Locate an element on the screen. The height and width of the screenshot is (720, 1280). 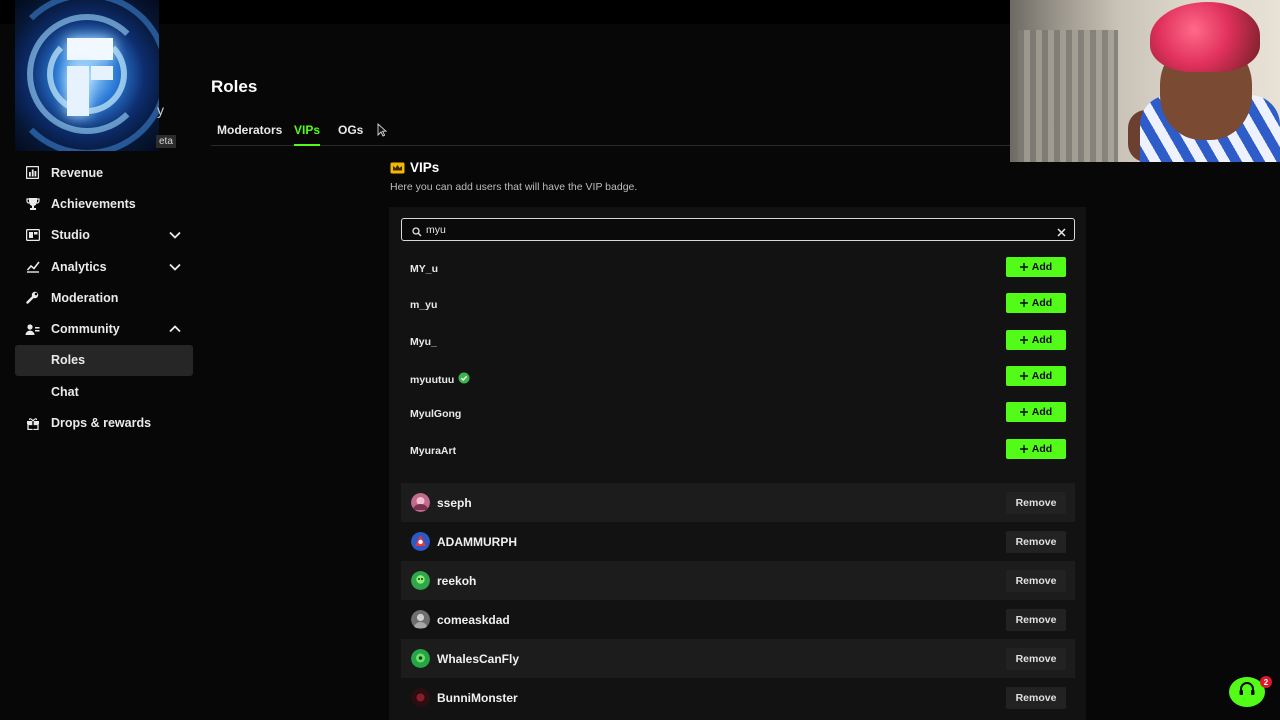
sidebar-item-roles: Roles is located at coordinates (104, 360).